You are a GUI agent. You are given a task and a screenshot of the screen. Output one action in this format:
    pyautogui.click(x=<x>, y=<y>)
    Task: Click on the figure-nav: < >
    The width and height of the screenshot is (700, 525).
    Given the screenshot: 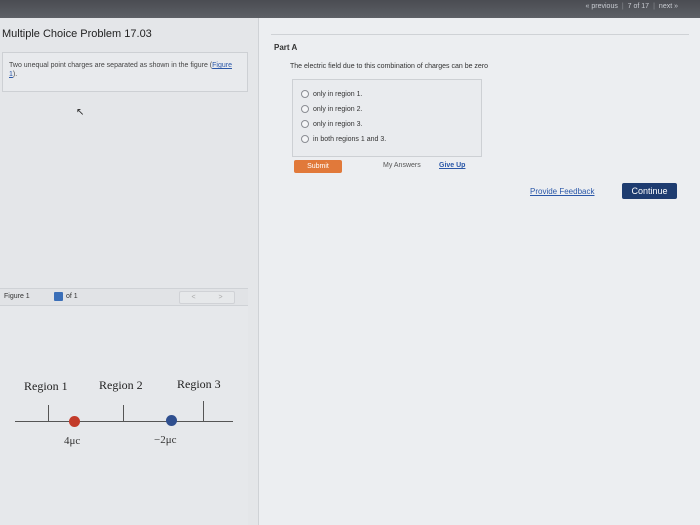 What is the action you would take?
    pyautogui.click(x=207, y=297)
    